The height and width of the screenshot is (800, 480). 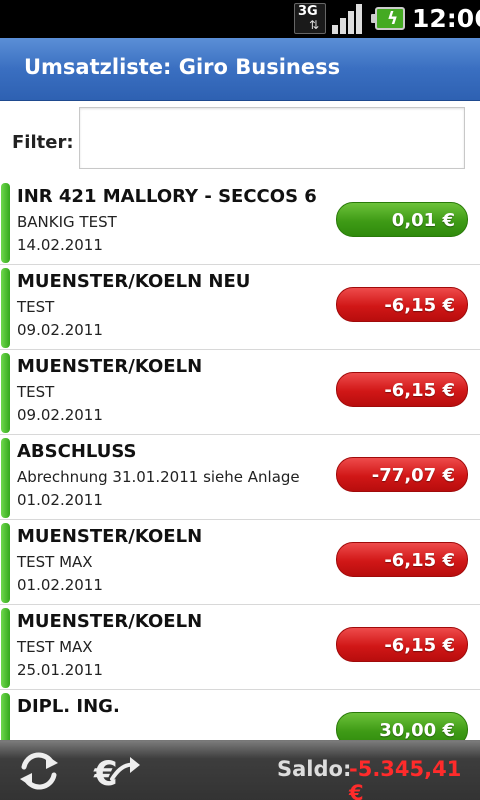 What do you see at coordinates (272, 138) in the screenshot?
I see `filter-input` at bounding box center [272, 138].